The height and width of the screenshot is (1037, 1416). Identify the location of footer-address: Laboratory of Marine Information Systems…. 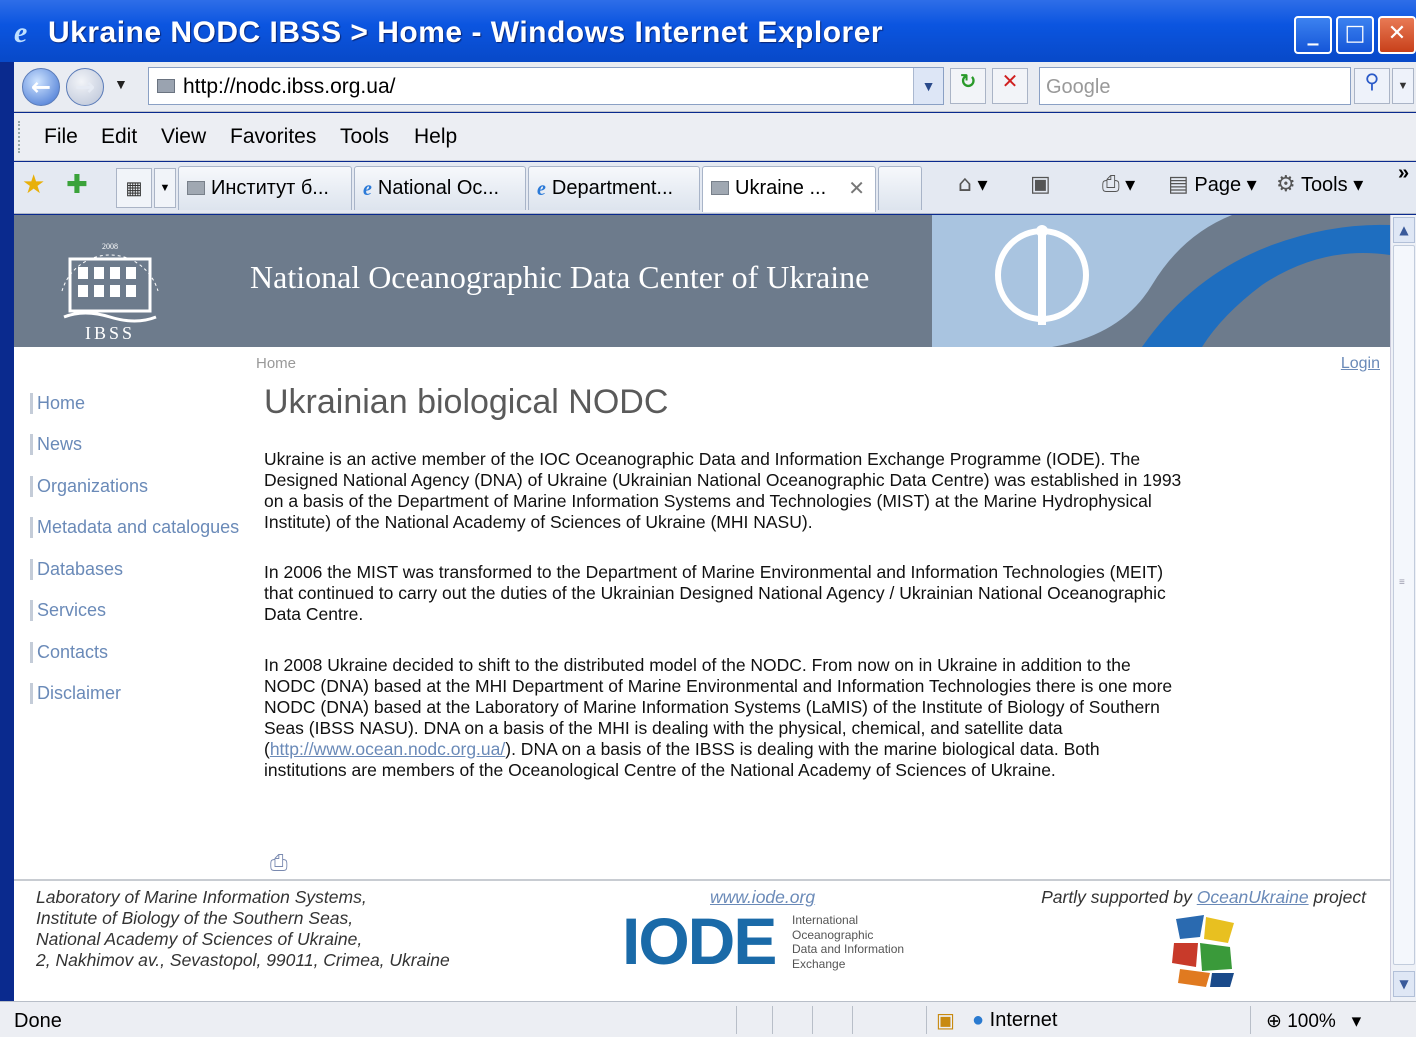
(243, 929).